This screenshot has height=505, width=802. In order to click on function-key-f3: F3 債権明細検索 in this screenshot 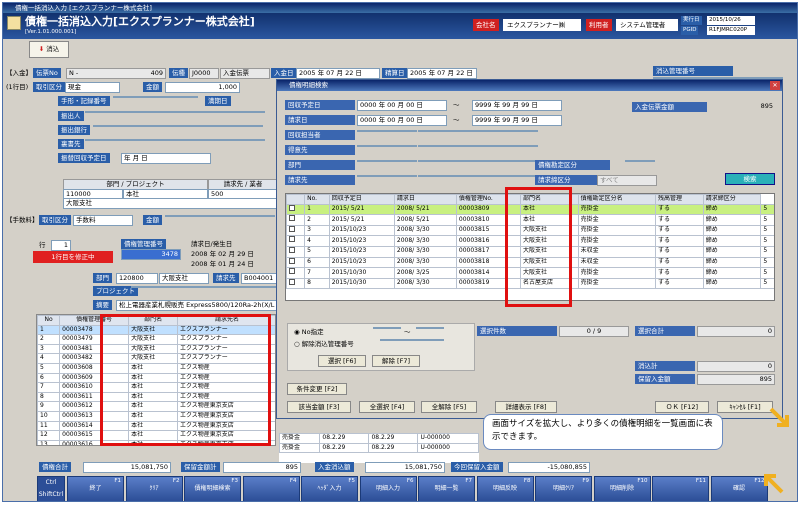, I will do `click(212, 488)`.